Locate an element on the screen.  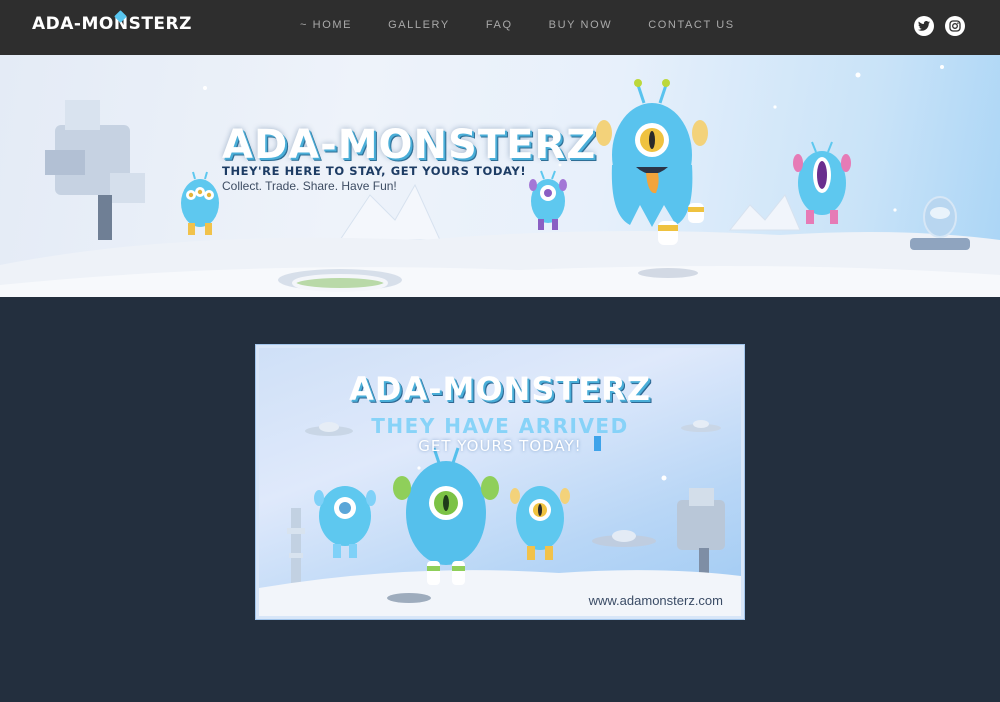
banner-antenna-tower is located at coordinates (296, 548).